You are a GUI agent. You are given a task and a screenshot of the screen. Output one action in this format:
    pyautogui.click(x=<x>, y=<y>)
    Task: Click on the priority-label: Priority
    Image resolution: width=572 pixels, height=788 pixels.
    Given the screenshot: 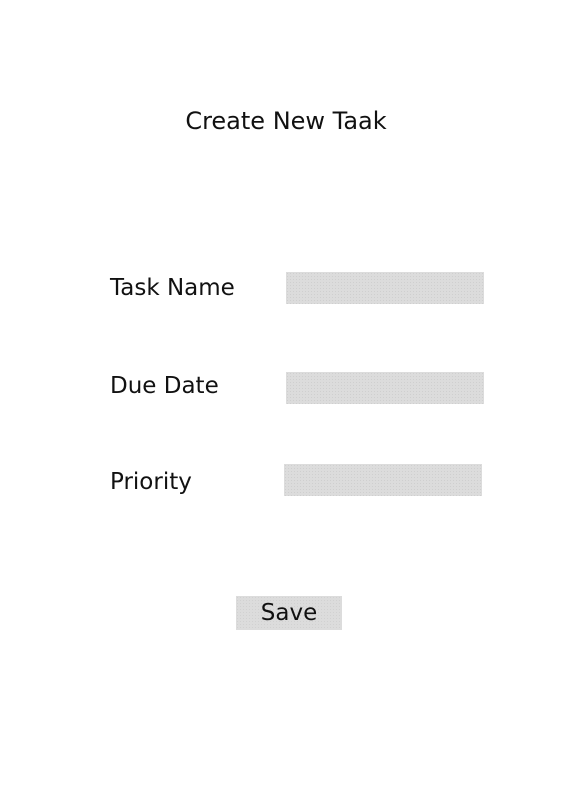 What is the action you would take?
    pyautogui.click(x=151, y=482)
    